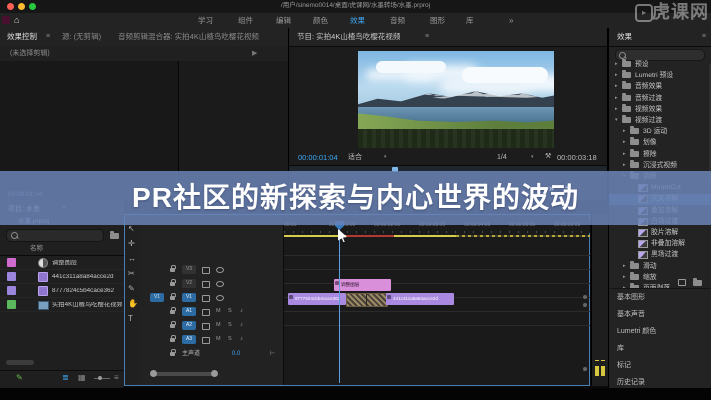 This screenshot has height=400, width=711. I want to click on effects-tree-item: 视频效果, so click(648, 110).